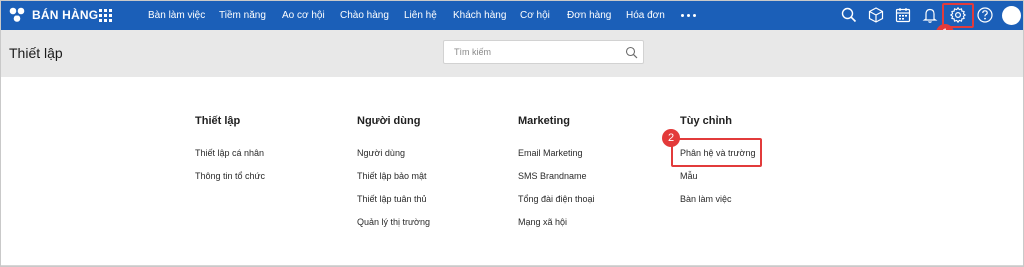 This screenshot has height=267, width=1024. I want to click on link-phan-he-va-truong: Phân hệ và trường, so click(717, 153).